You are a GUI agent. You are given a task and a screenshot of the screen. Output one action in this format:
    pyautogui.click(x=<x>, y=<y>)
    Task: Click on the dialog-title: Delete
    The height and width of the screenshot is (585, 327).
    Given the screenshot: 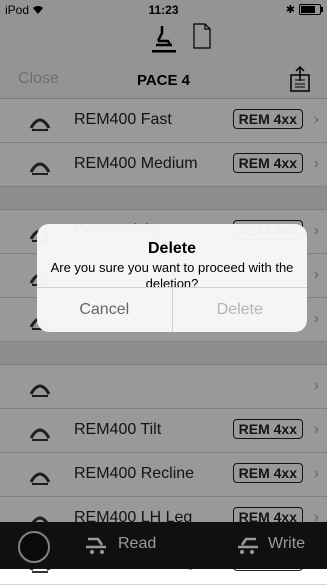 What is the action you would take?
    pyautogui.click(x=172, y=248)
    